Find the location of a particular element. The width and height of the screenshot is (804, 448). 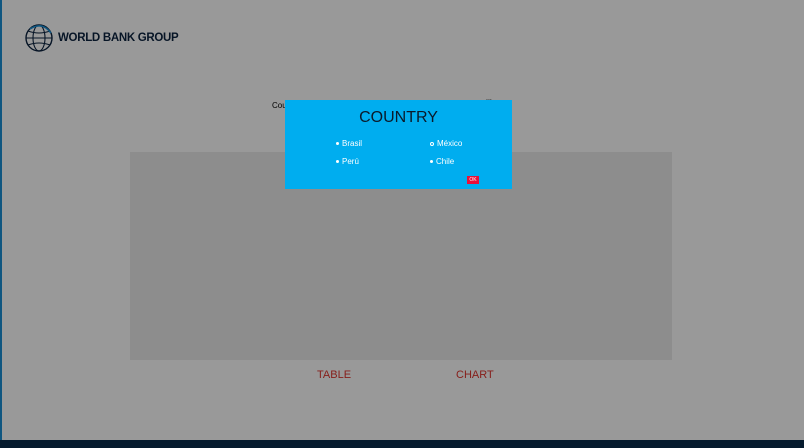

dialog-title: COUNTRY is located at coordinates (398, 117).